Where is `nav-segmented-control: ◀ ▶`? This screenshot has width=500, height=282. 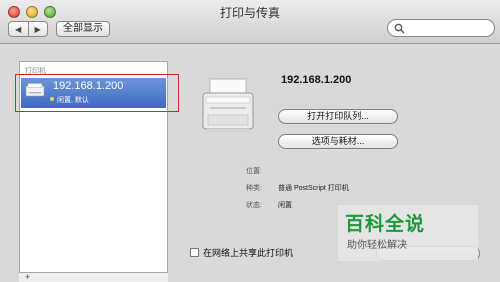 nav-segmented-control: ◀ ▶ is located at coordinates (28, 29).